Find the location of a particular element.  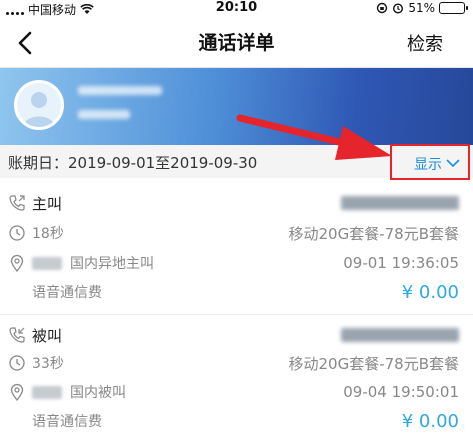

user-icon is located at coordinates (39, 109).